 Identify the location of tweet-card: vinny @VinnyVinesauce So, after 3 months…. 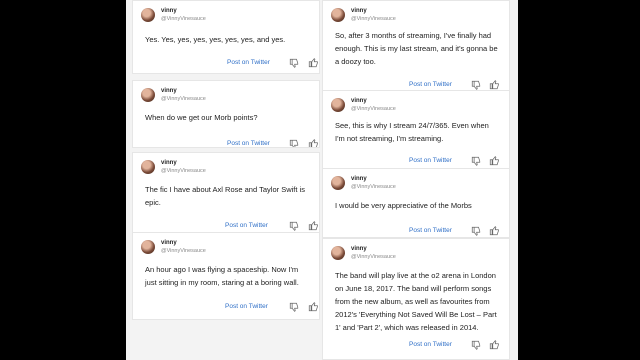
(416, 48).